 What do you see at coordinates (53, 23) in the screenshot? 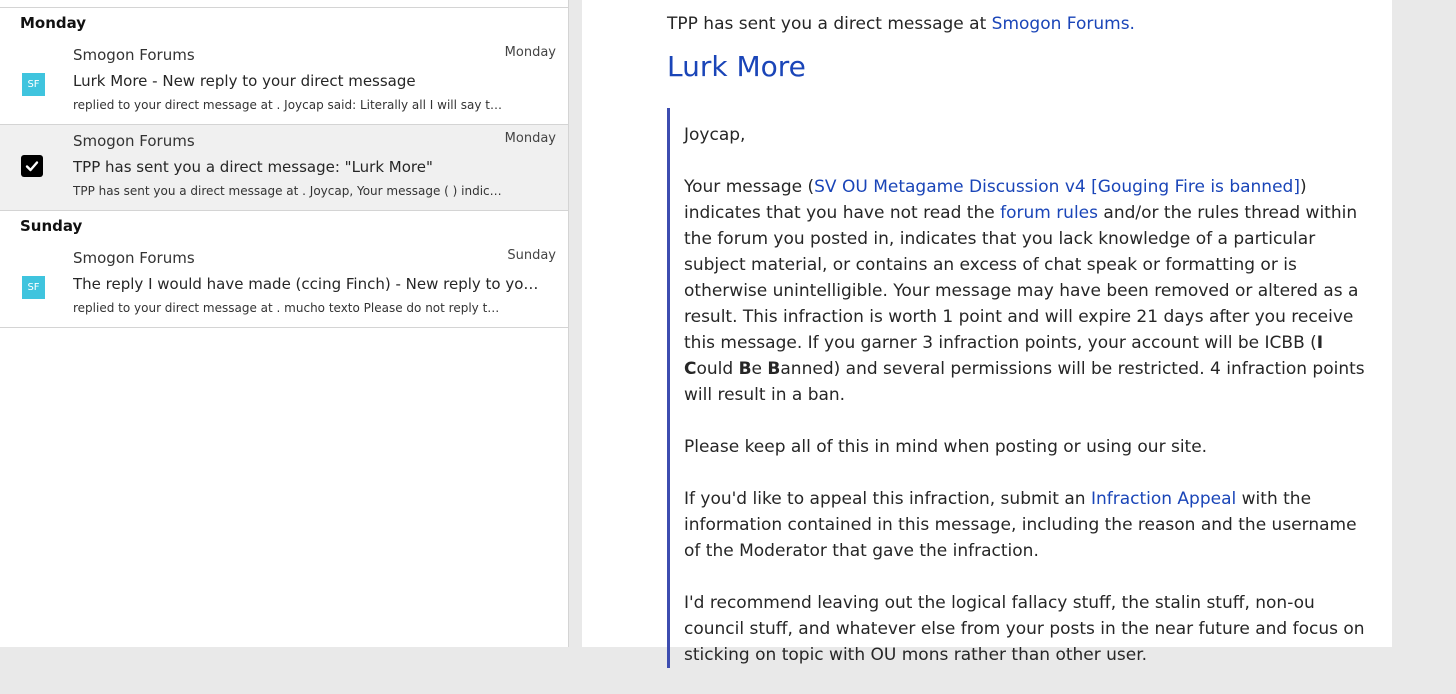
I see `group-header-monday: Monday` at bounding box center [53, 23].